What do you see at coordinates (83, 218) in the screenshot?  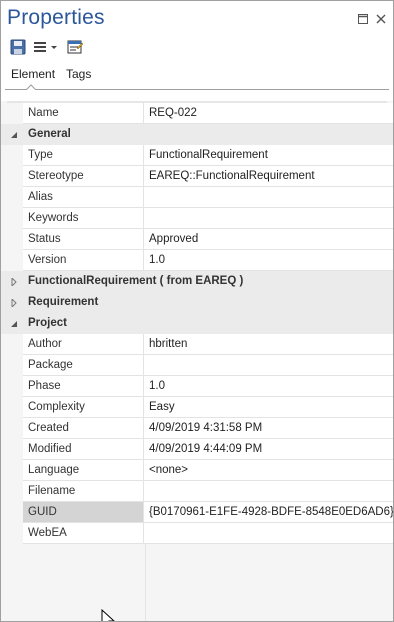 I see `property-name: Keywords` at bounding box center [83, 218].